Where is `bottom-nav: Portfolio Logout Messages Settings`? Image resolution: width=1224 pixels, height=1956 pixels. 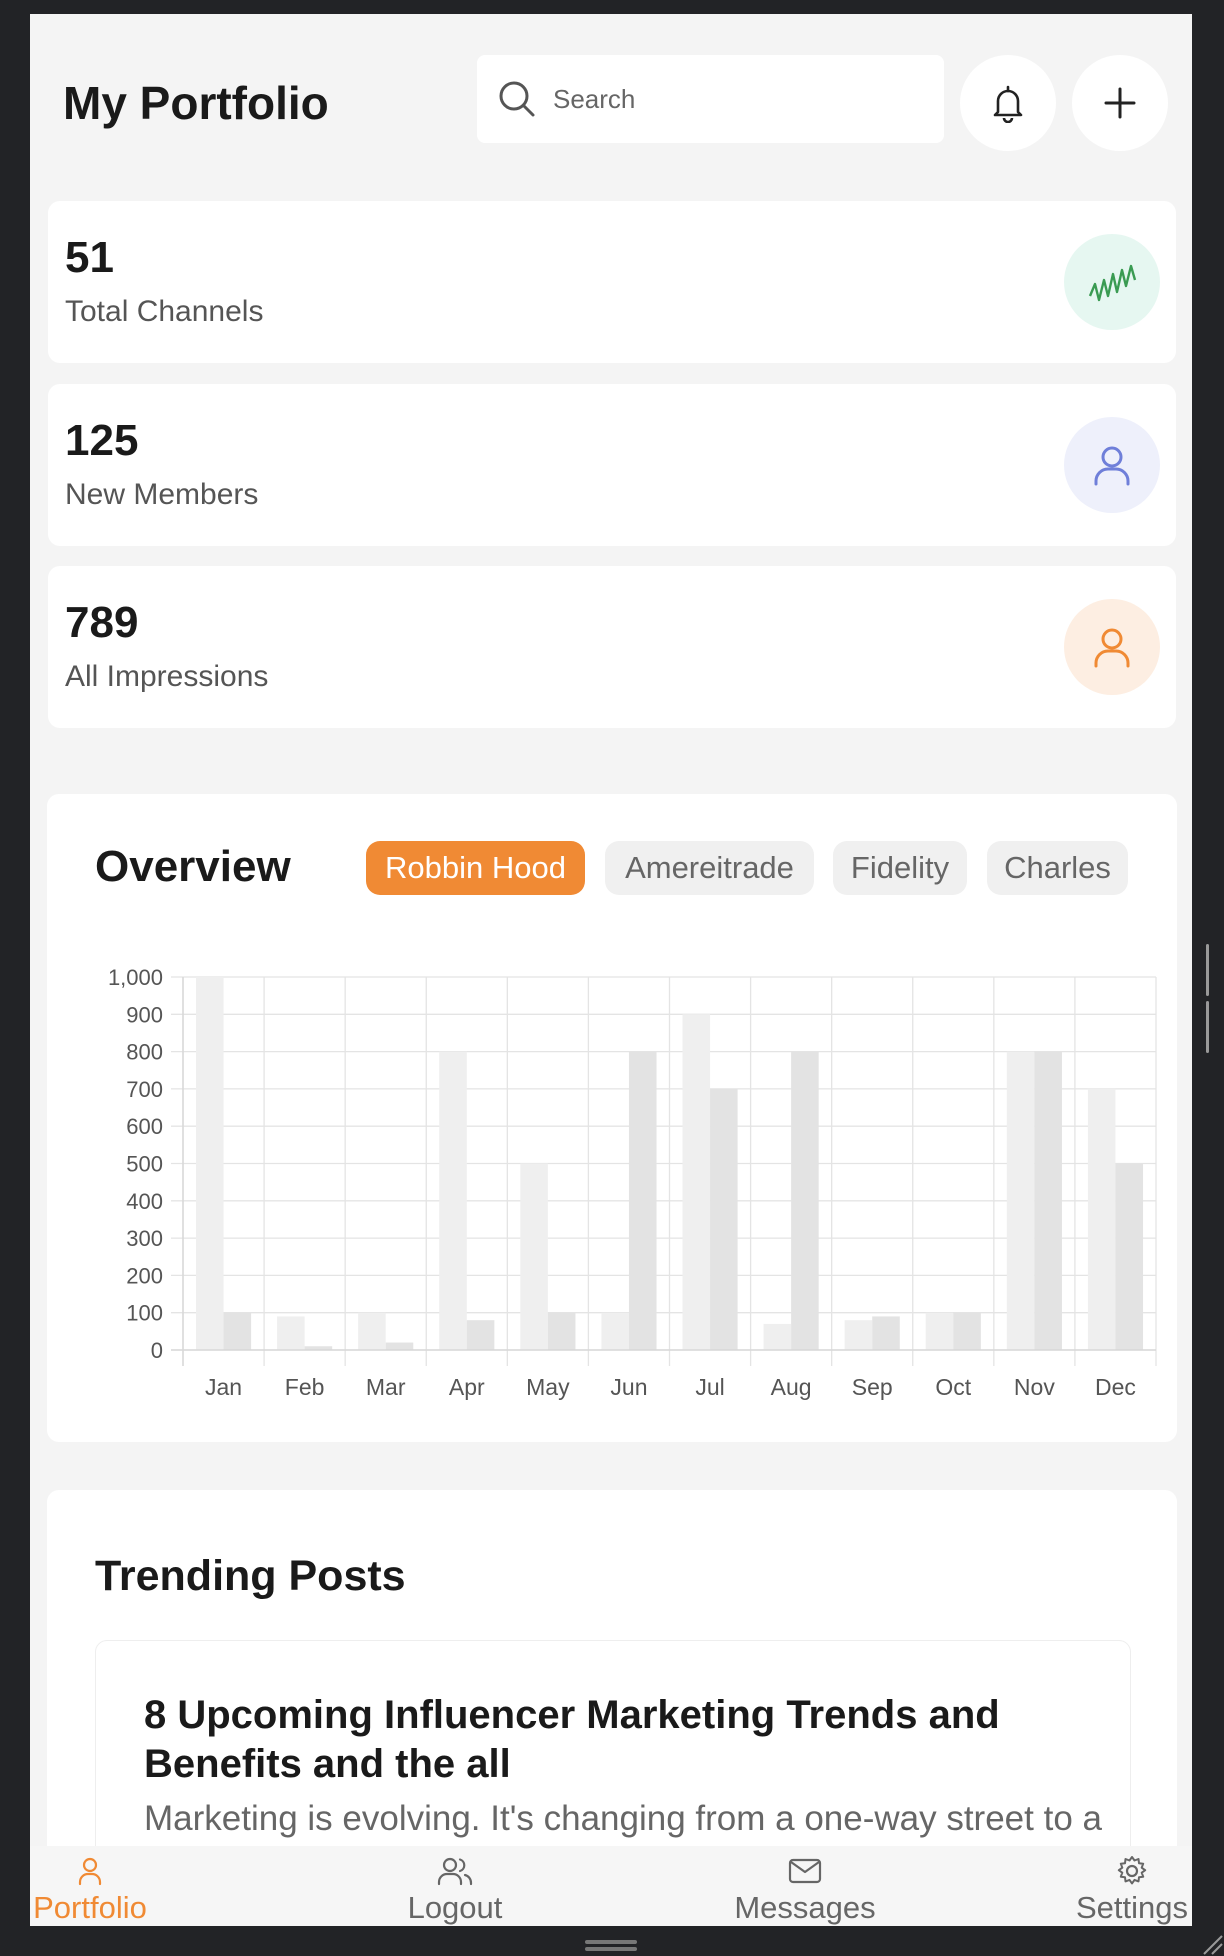
bottom-nav: Portfolio Logout Messages Settings is located at coordinates (611, 1886).